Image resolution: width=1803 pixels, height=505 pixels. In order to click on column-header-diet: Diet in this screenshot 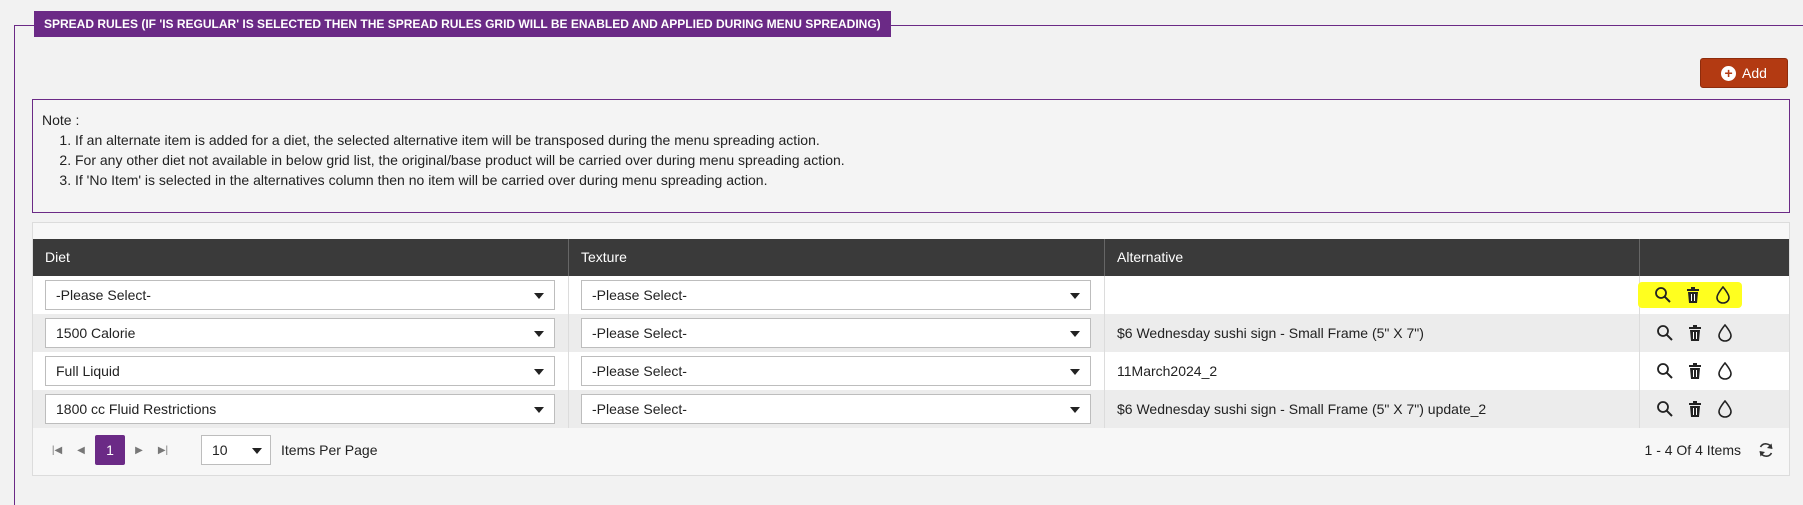, I will do `click(301, 257)`.